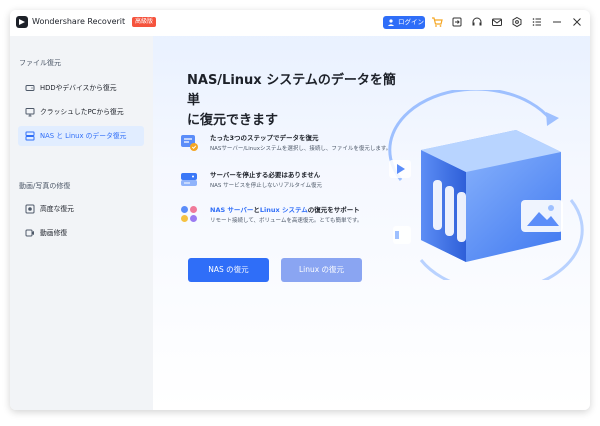 The height and width of the screenshot is (426, 600). Describe the element at coordinates (144, 22) in the screenshot. I see `edition-badge: 高級版` at that location.